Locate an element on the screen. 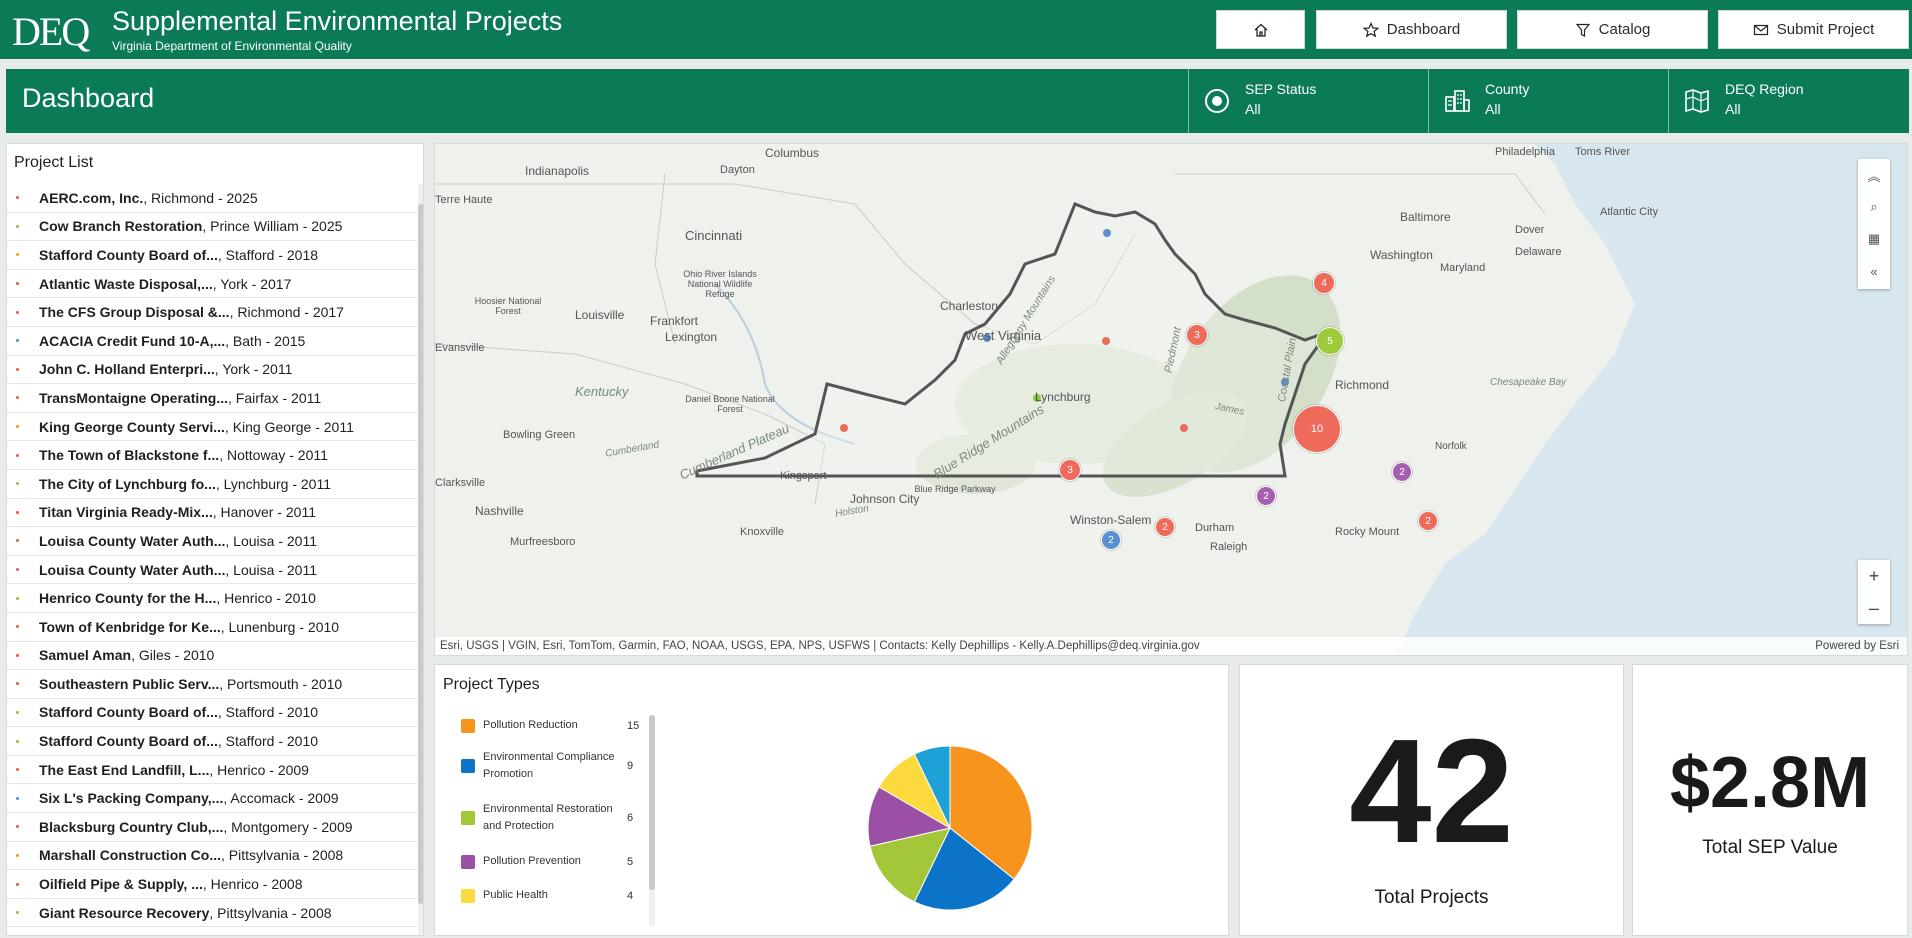 The image size is (1912, 938). list-item: John C. Holland Enterpri..., York - 2011 is located at coordinates (212, 370).